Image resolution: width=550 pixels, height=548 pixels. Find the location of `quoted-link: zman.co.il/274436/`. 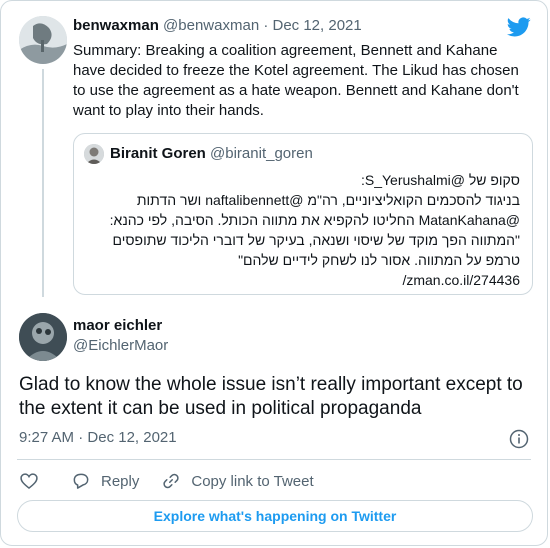

quoted-link: zman.co.il/274436/ is located at coordinates (302, 280).